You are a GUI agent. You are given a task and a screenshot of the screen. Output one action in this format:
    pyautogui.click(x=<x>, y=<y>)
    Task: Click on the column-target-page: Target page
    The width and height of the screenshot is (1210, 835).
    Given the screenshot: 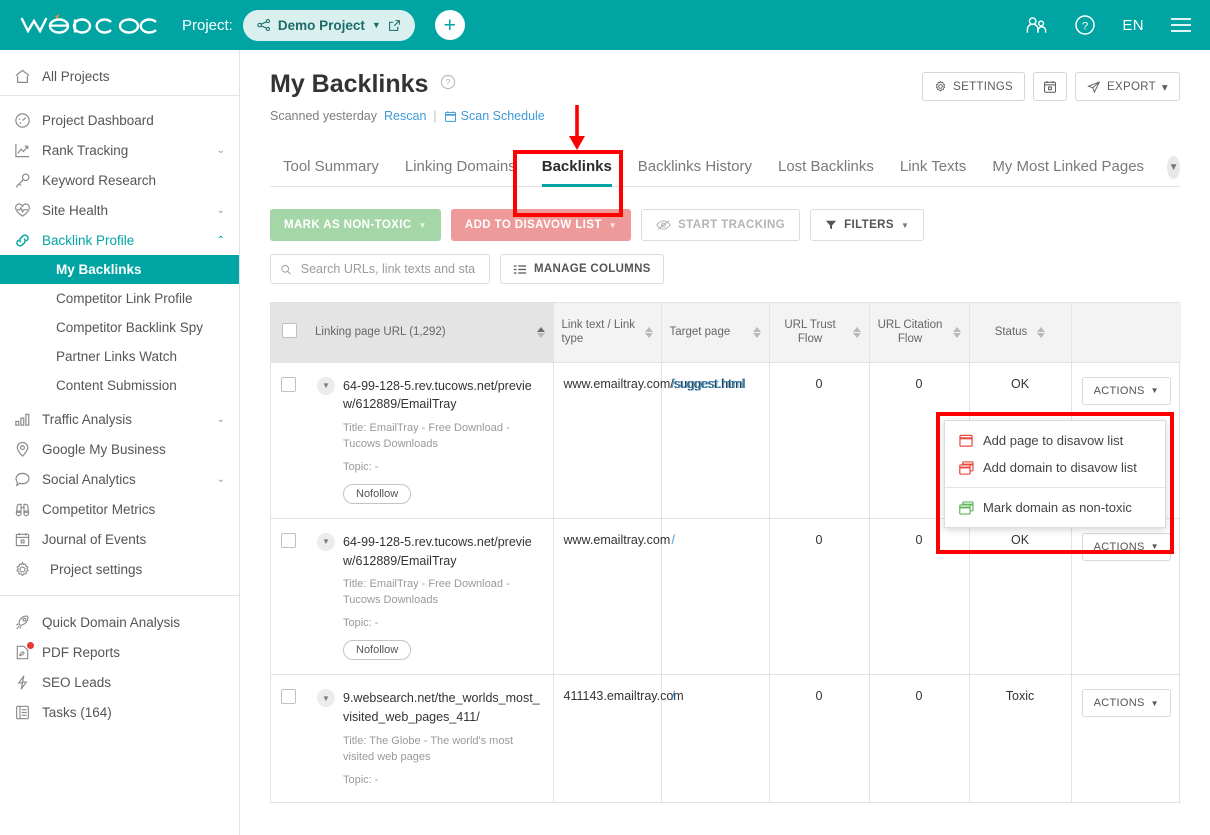 What is the action you would take?
    pyautogui.click(x=715, y=333)
    